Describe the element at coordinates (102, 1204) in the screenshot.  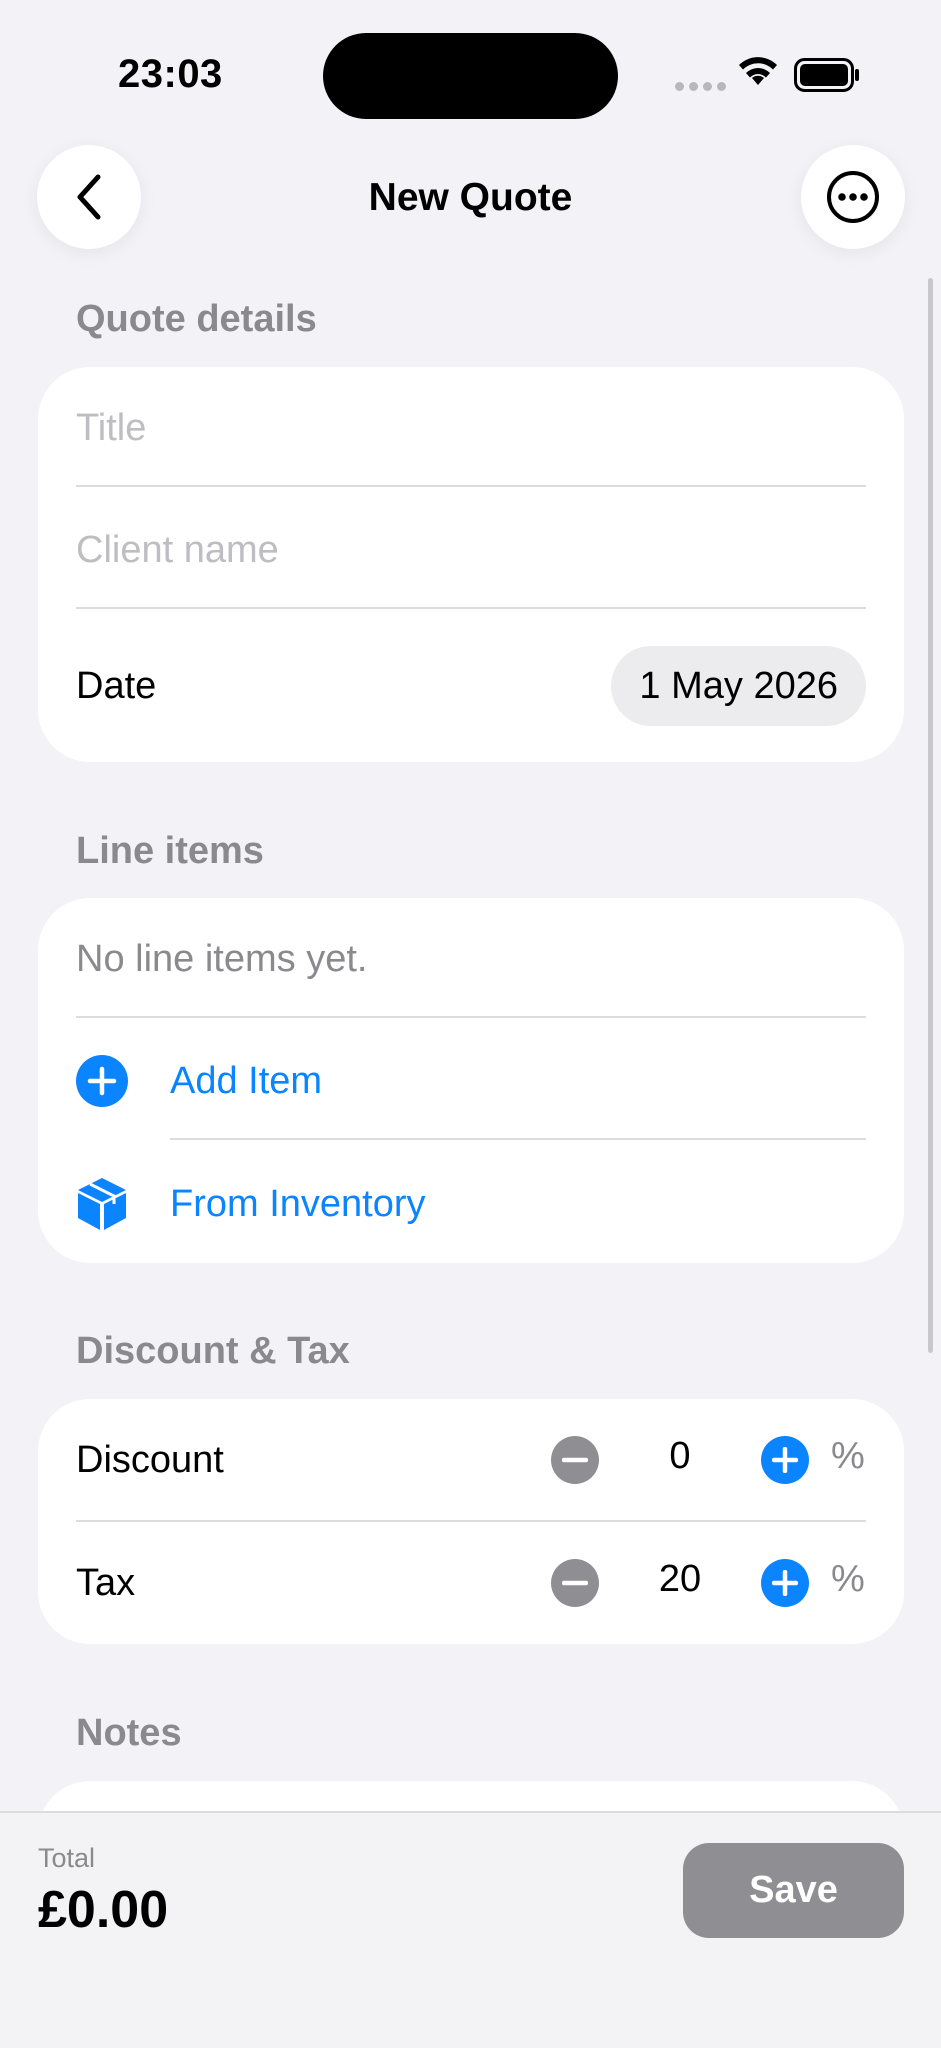
I see `shipping-box-icon` at that location.